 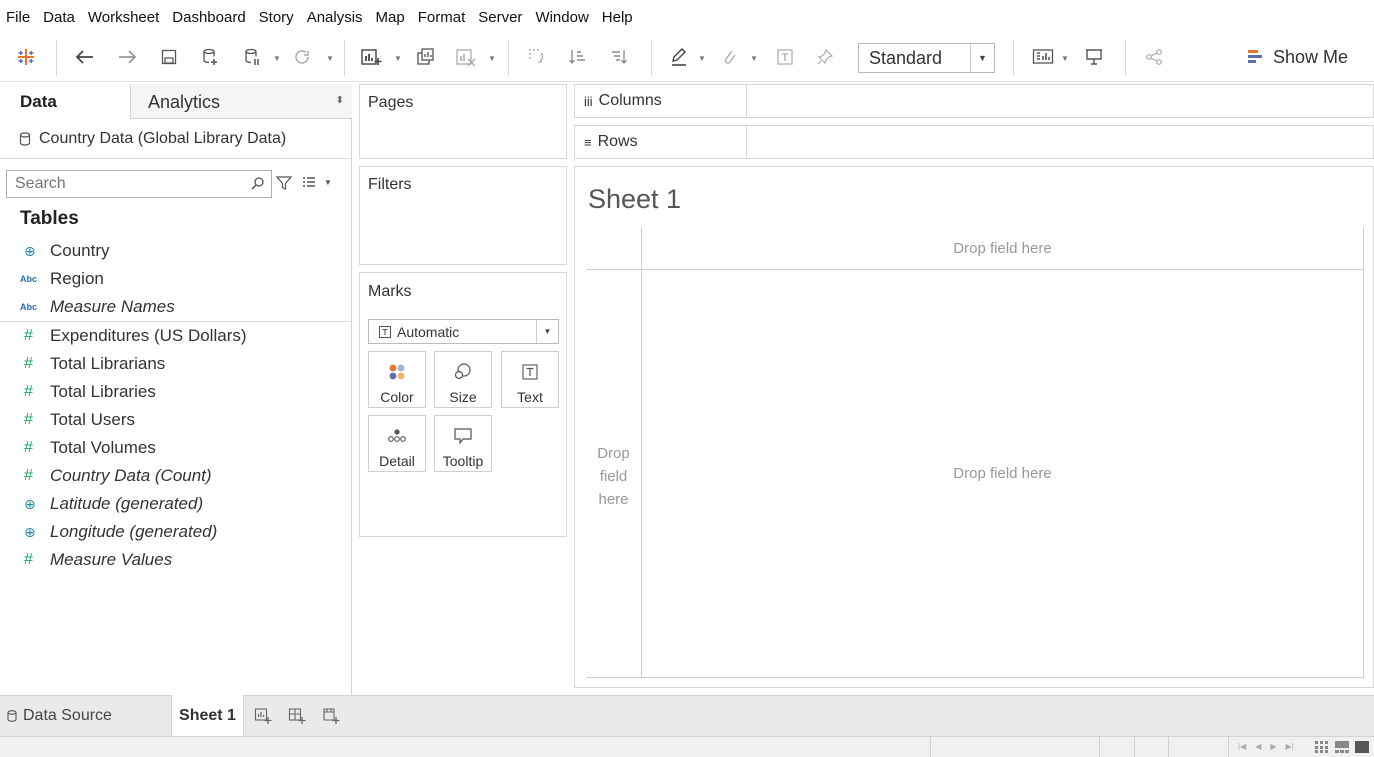 I want to click on tab-data-source: Data Source, so click(x=85, y=716).